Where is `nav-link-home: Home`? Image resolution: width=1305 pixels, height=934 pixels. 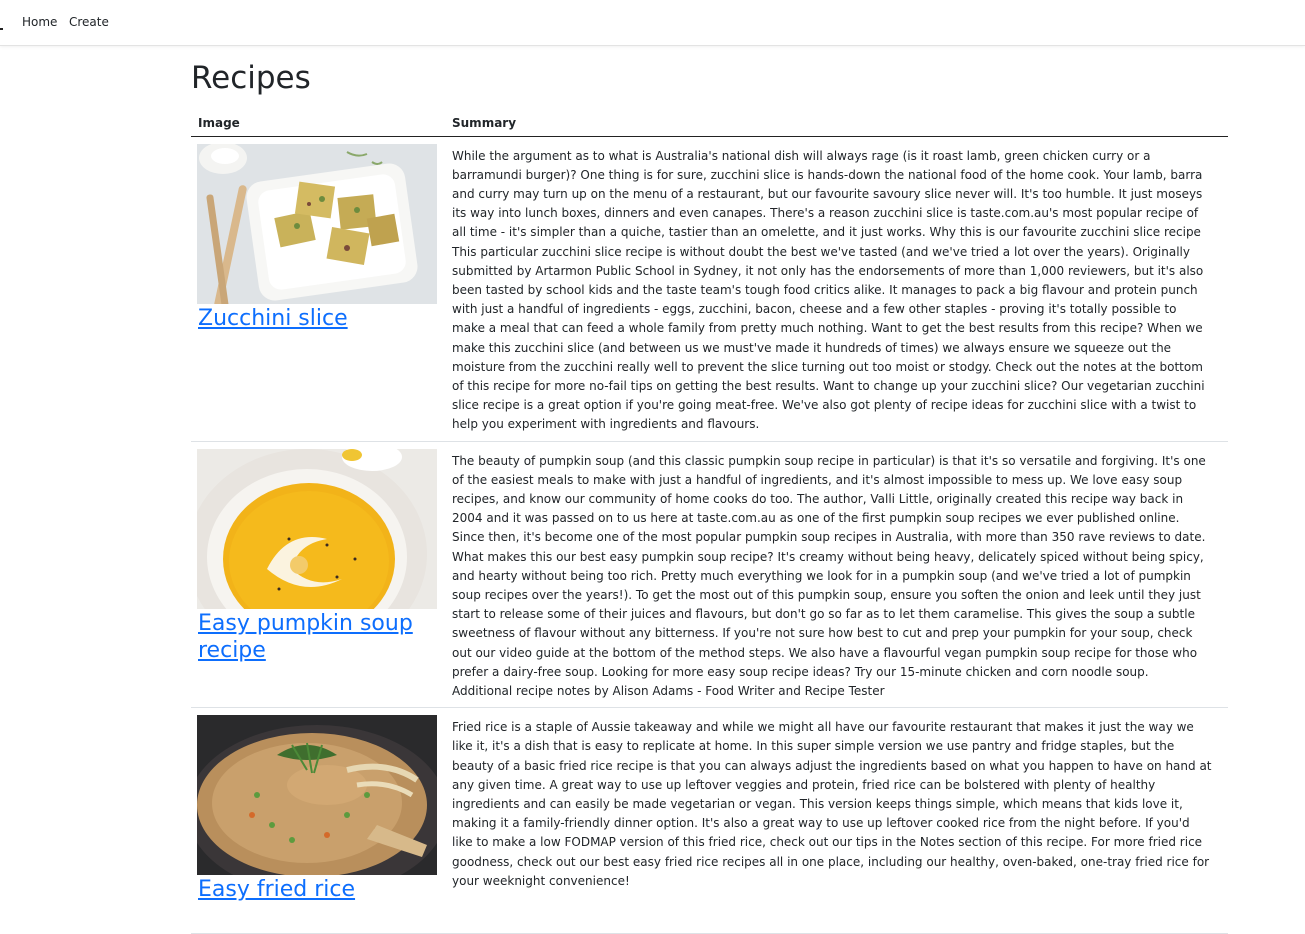 nav-link-home: Home is located at coordinates (39, 22).